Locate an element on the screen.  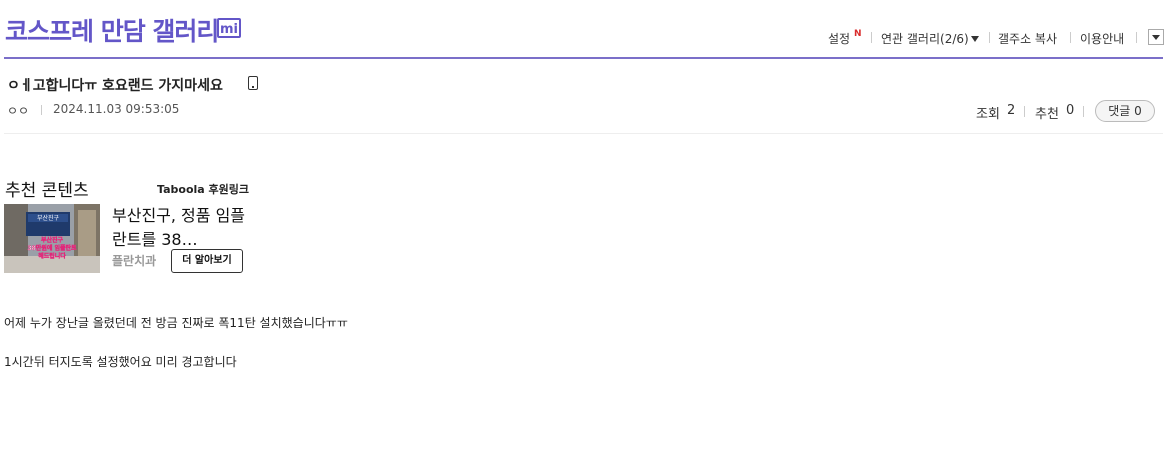
comment-count-button: 댓글 0 is located at coordinates (1125, 111).